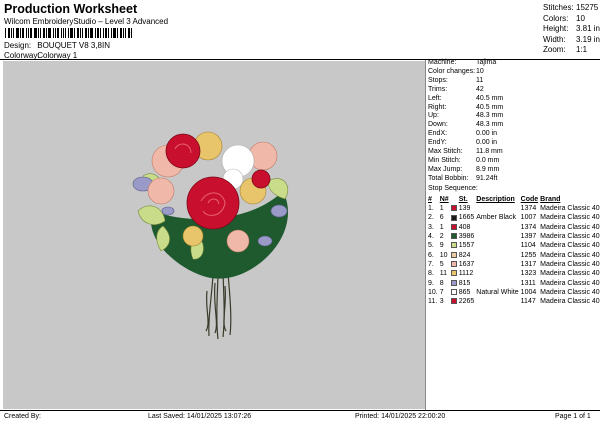 This screenshot has width=600, height=424. What do you see at coordinates (433, 302) in the screenshot?
I see `stop-index: 11.` at bounding box center [433, 302].